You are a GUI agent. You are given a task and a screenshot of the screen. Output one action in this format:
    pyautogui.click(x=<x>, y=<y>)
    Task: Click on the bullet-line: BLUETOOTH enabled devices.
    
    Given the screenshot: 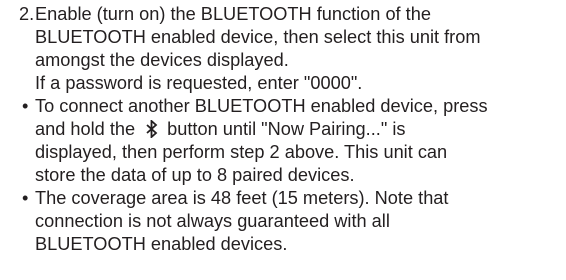 What is the action you would take?
    pyautogui.click(x=161, y=244)
    